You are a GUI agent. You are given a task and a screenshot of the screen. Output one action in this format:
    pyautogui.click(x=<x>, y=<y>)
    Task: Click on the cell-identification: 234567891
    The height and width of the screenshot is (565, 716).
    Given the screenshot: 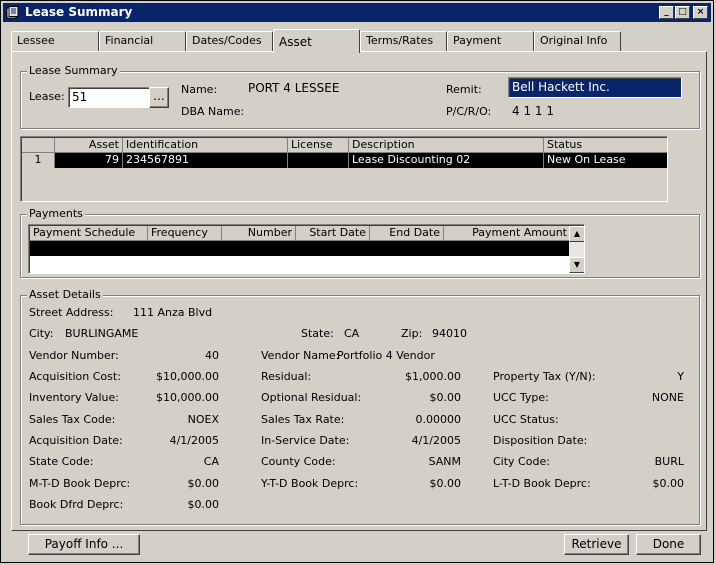 What is the action you would take?
    pyautogui.click(x=205, y=160)
    